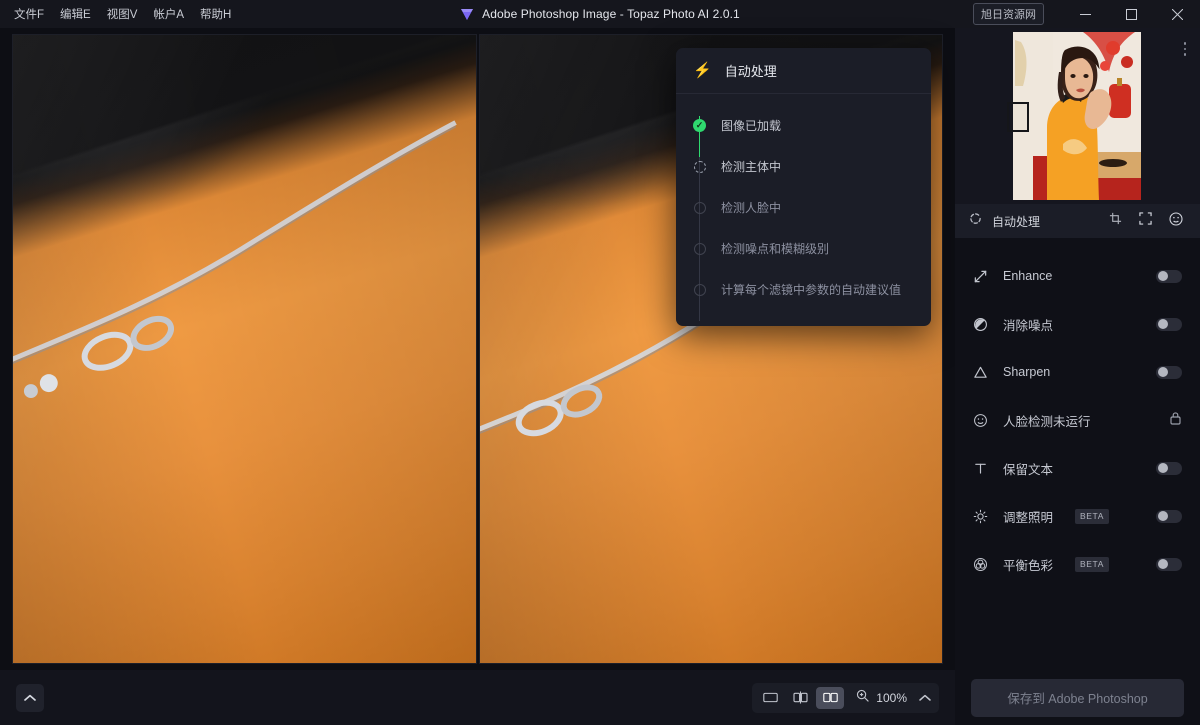  I want to click on auto-process-bar-label: 自动处理, so click(1016, 221).